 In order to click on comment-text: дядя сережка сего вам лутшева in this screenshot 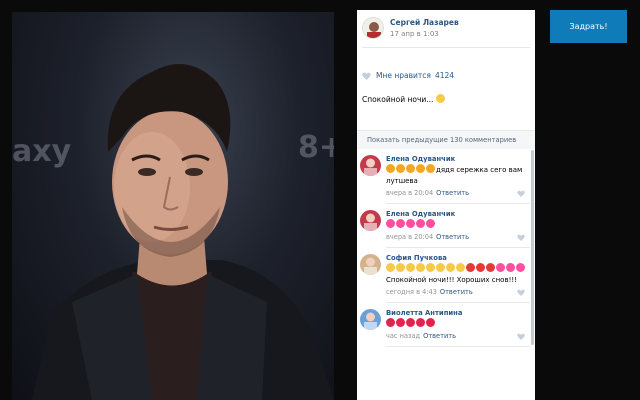, I will do `click(458, 175)`.